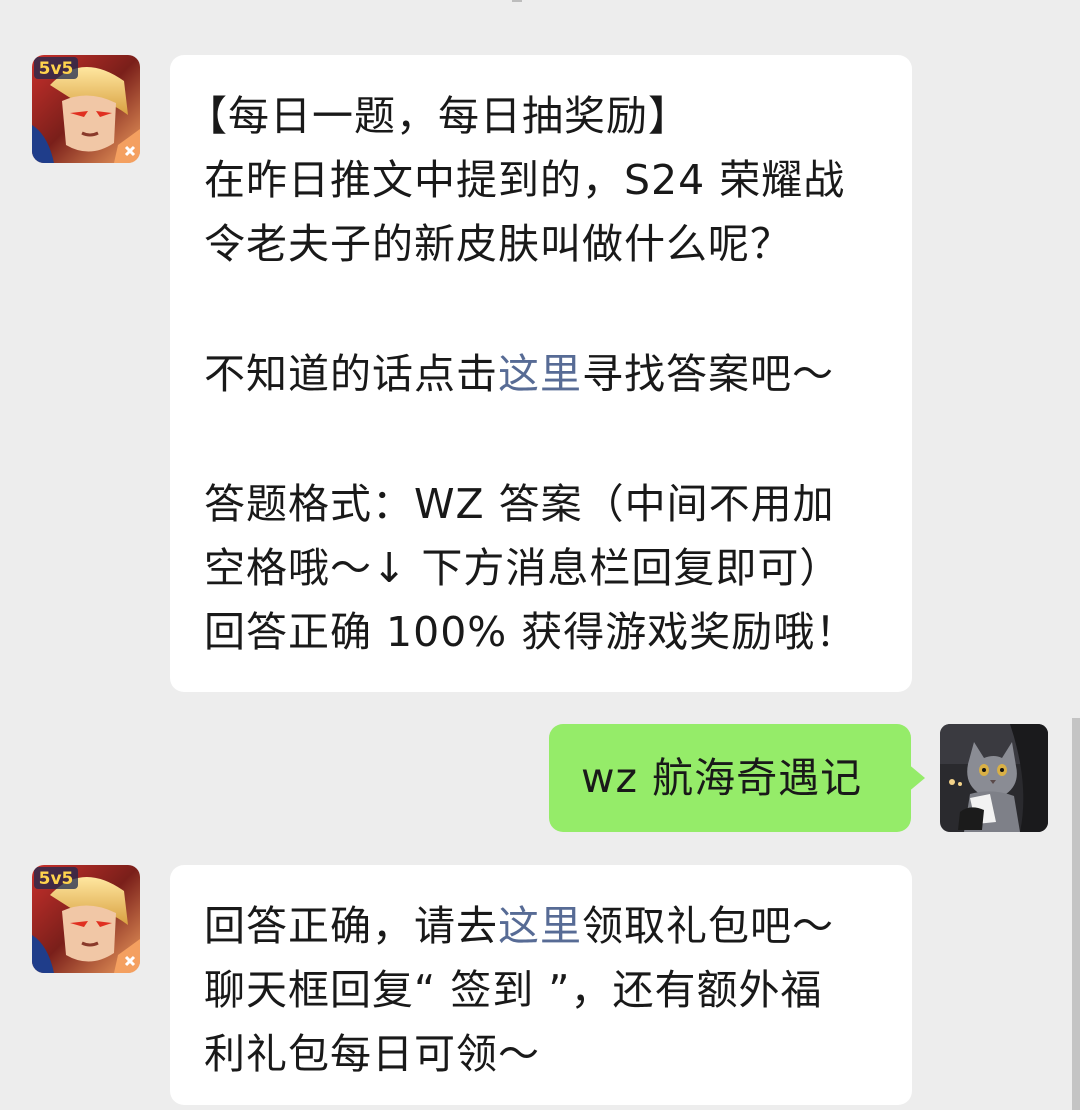 The height and width of the screenshot is (1110, 1080). What do you see at coordinates (372, 1054) in the screenshot?
I see `message-line: 利礼包每日可领～` at bounding box center [372, 1054].